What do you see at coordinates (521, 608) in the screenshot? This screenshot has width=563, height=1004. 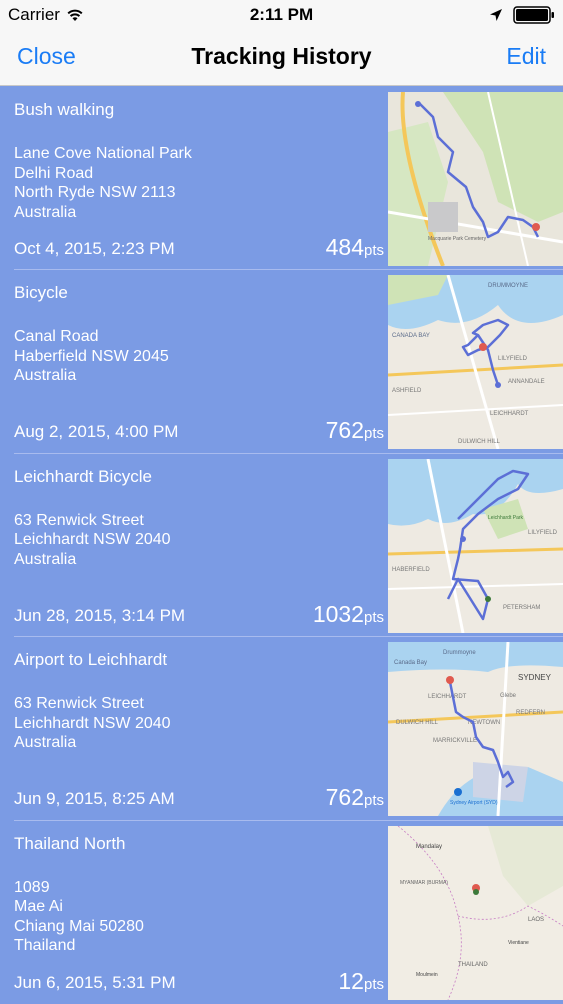 I see `map-place-label: PETERSHAM` at bounding box center [521, 608].